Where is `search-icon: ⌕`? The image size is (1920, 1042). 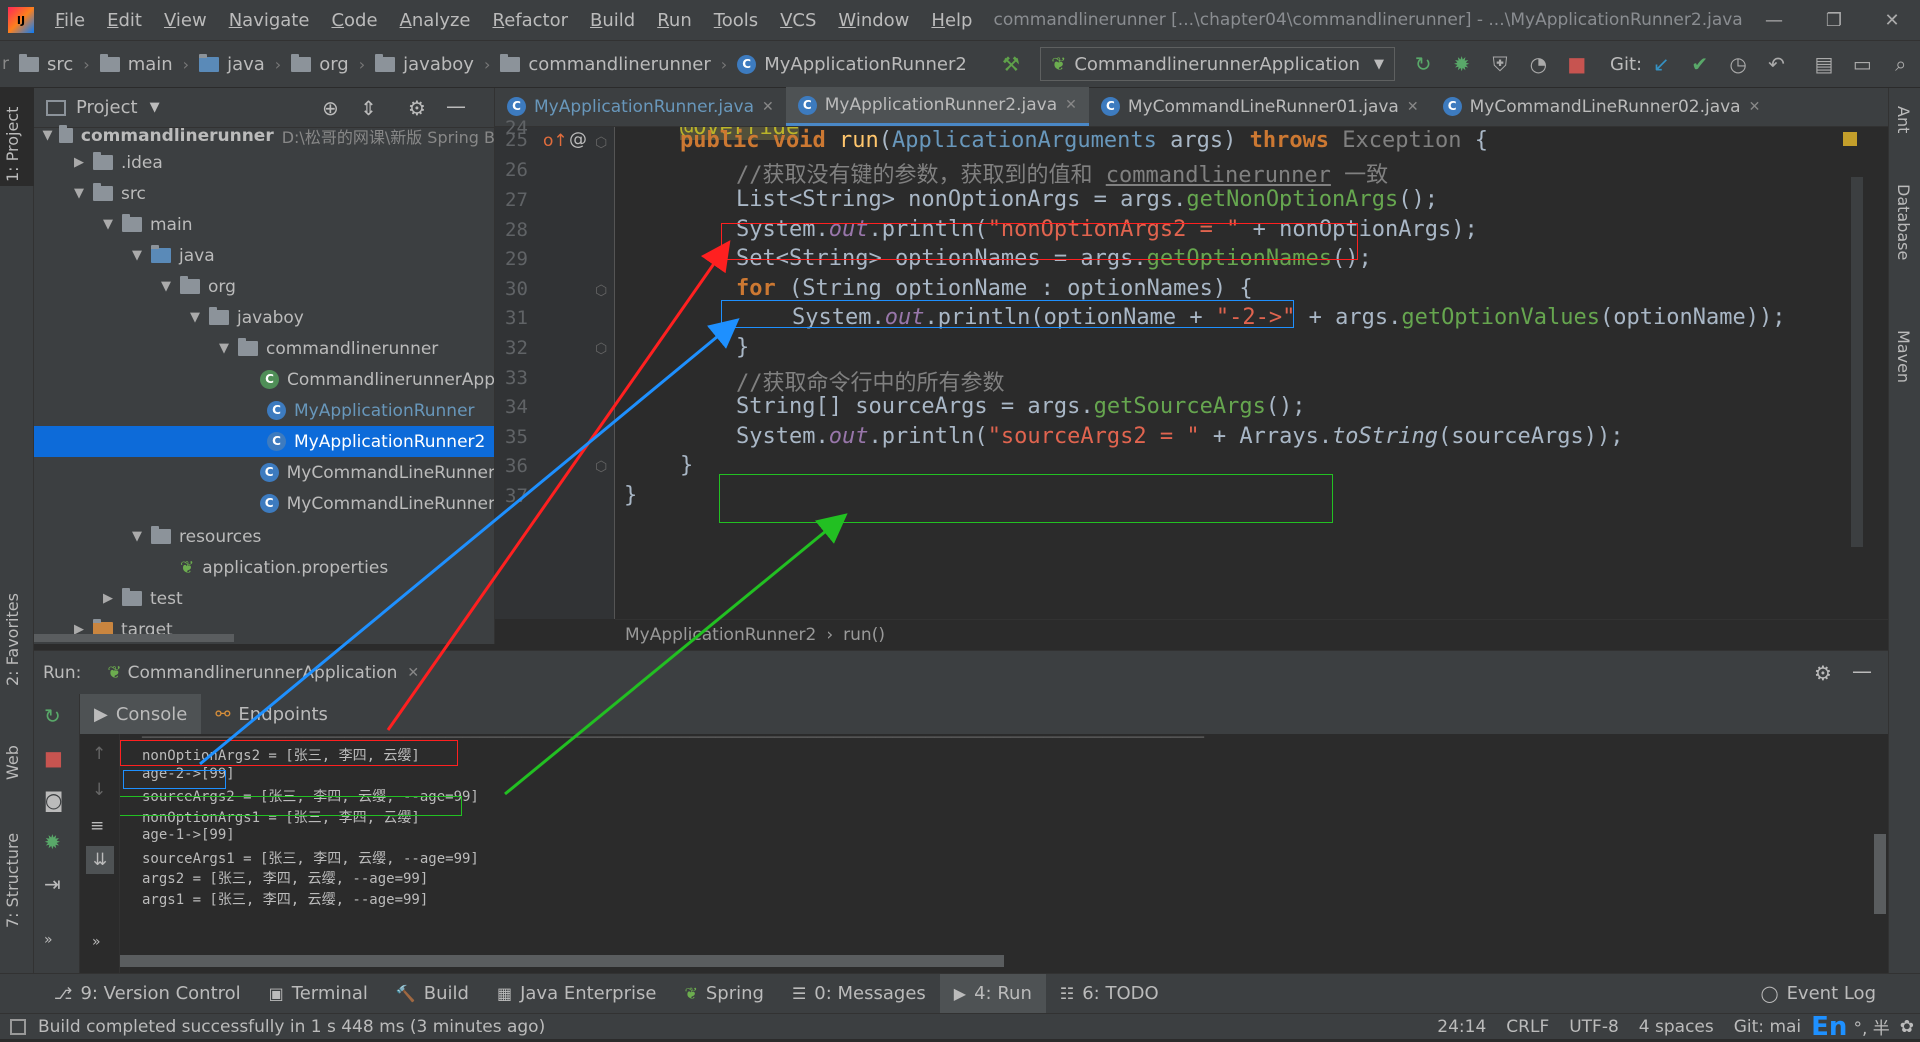
search-icon: ⌕ is located at coordinates (1901, 64).